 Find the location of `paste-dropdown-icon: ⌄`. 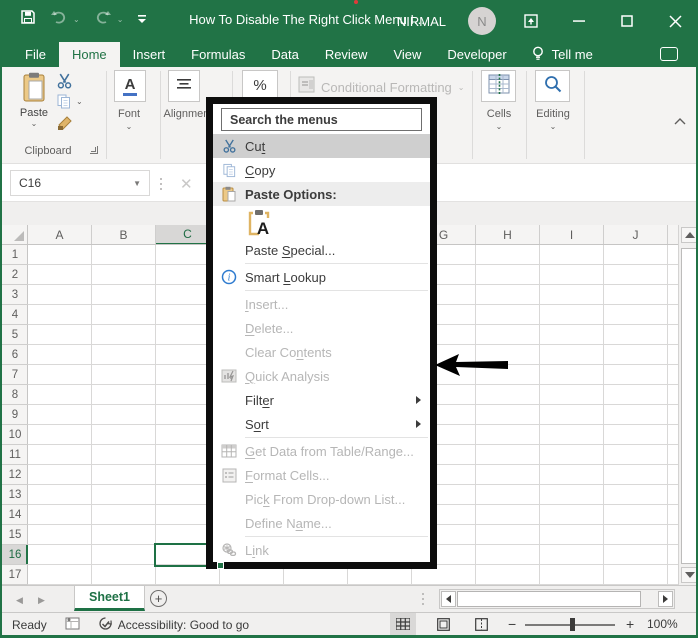

paste-dropdown-icon: ⌄ is located at coordinates (34, 123).